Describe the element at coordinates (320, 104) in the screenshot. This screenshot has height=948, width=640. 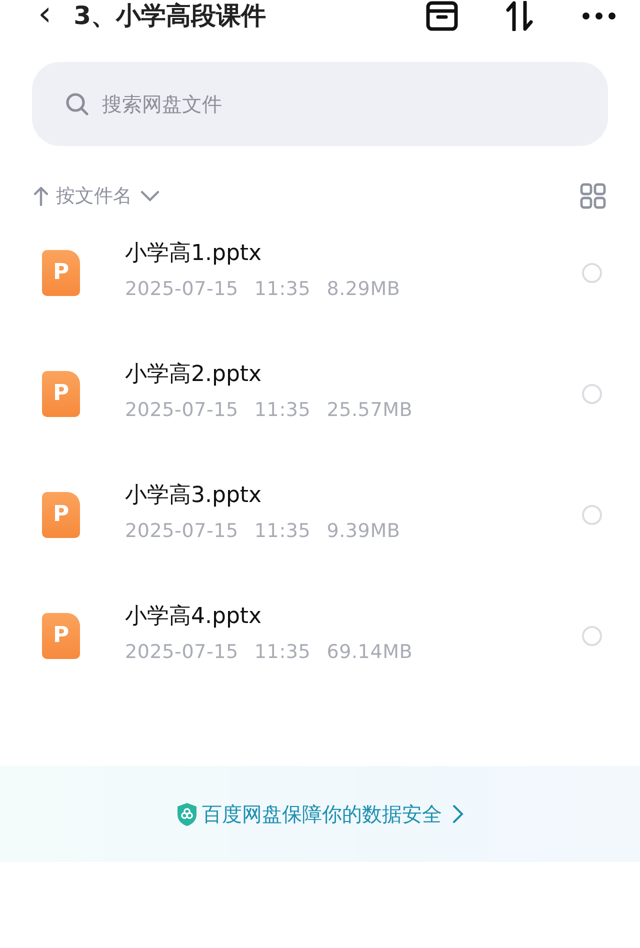
I see `search-field: 搜索网盘文件` at that location.